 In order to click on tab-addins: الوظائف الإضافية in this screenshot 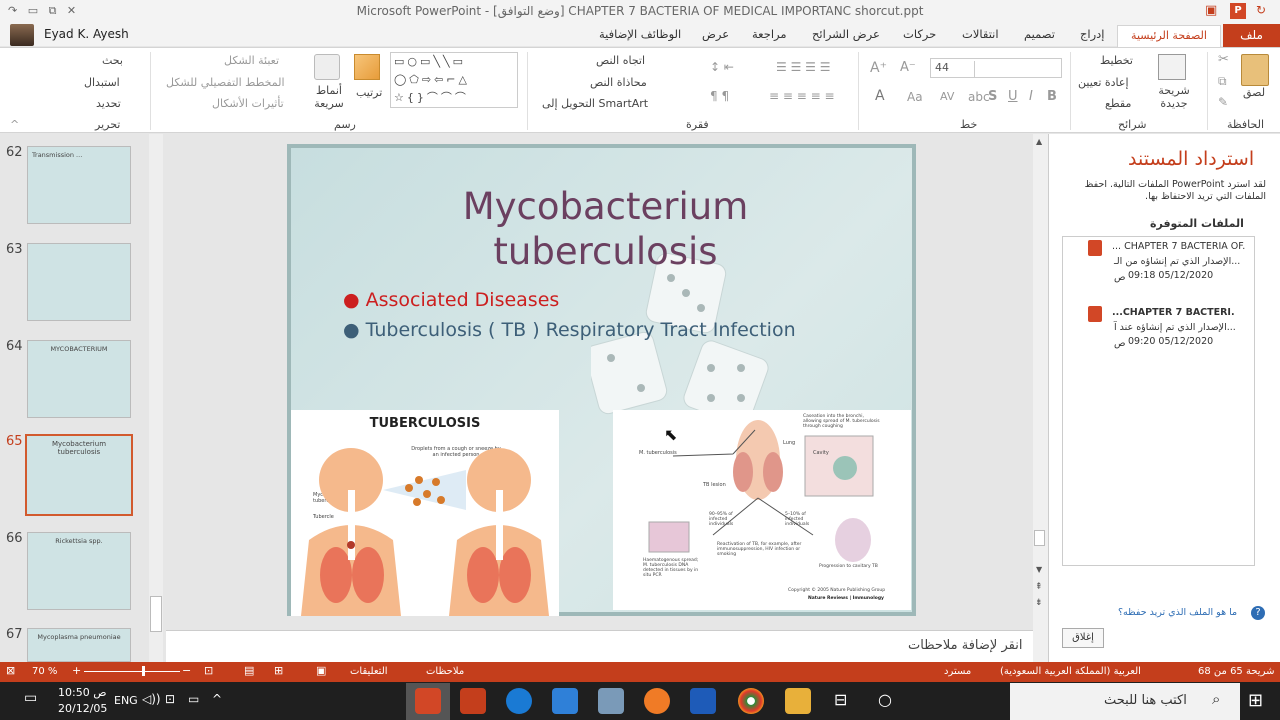, I will do `click(640, 34)`.